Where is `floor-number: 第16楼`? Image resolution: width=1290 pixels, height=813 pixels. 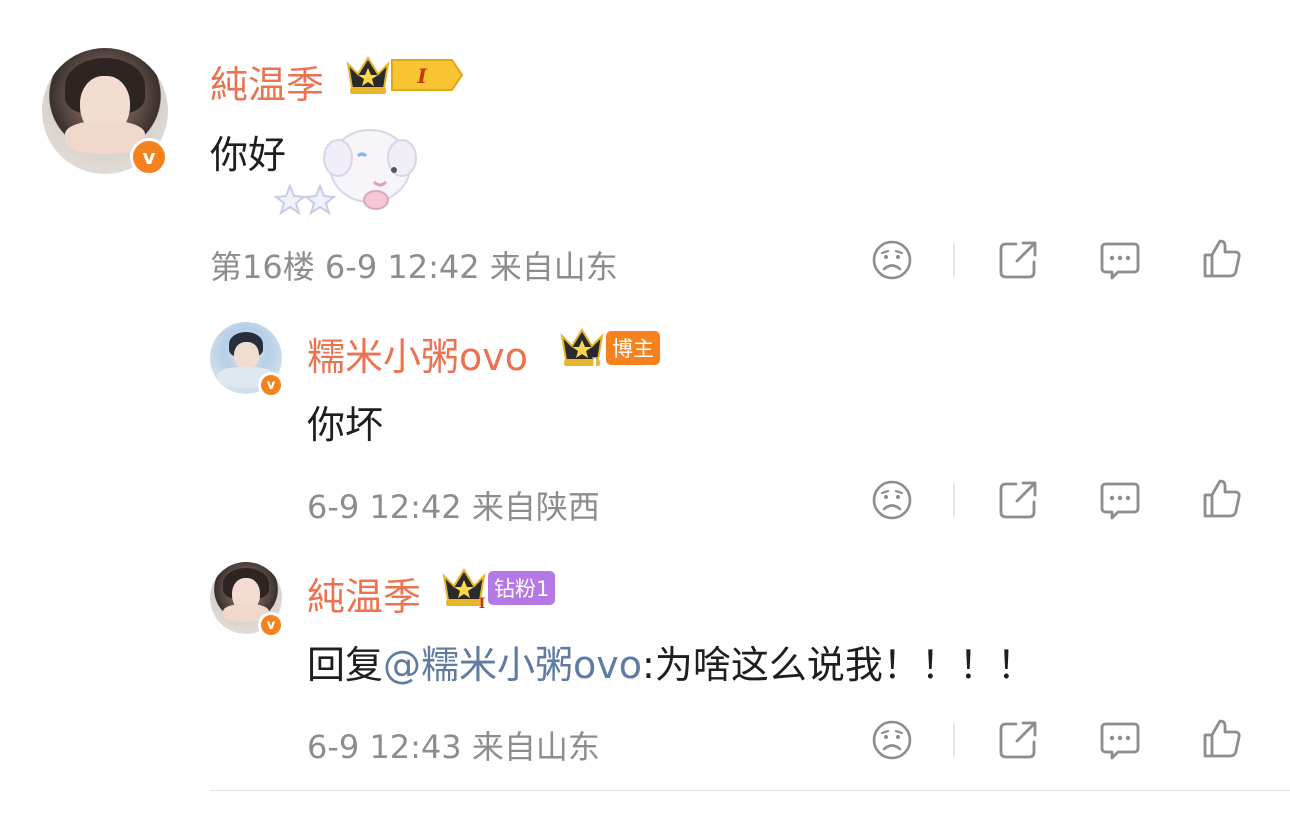 floor-number: 第16楼 is located at coordinates (262, 267).